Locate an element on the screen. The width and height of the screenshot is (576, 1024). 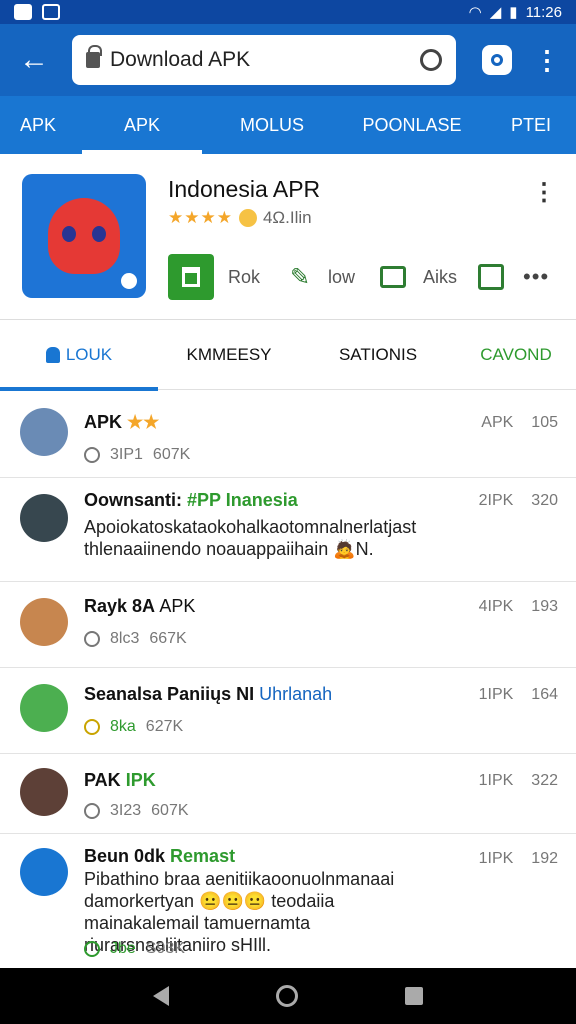
row-title: Seanalsa Paniiųs NI Uhrlanah is located at coordinates (208, 694).